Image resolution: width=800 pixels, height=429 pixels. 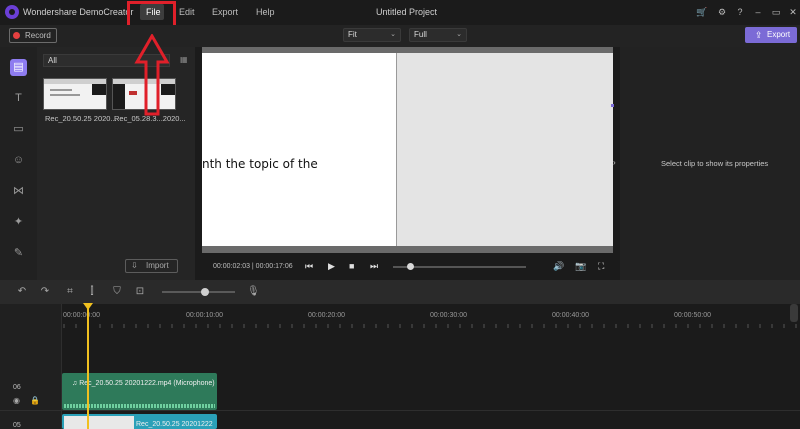 I want to click on ruler-tick-label: 00:00:40:00, so click(x=570, y=315).